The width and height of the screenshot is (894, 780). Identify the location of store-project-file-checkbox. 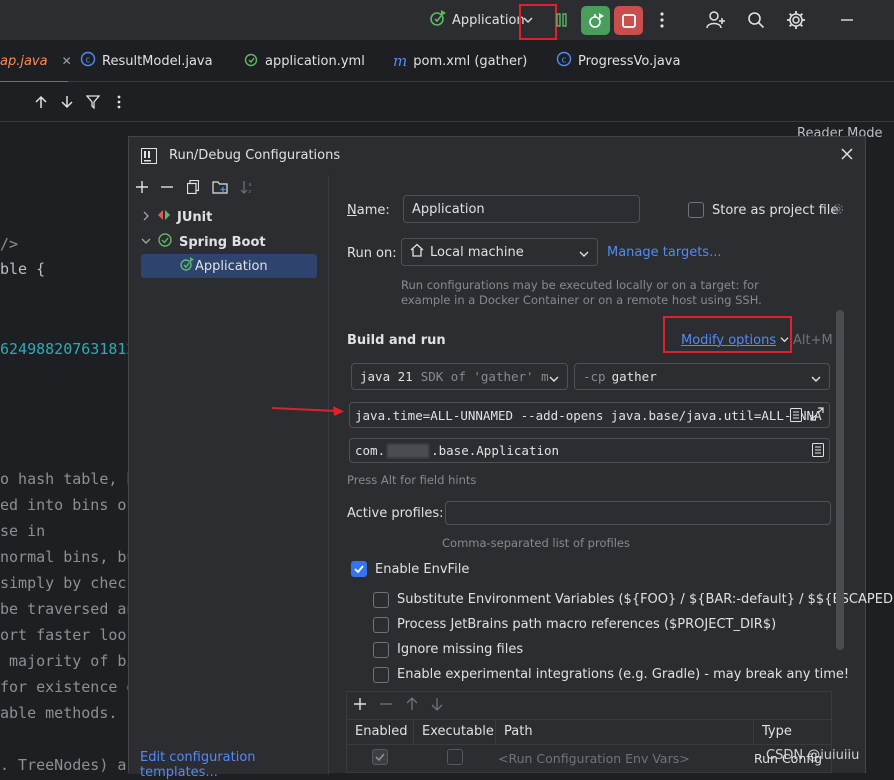
(696, 210).